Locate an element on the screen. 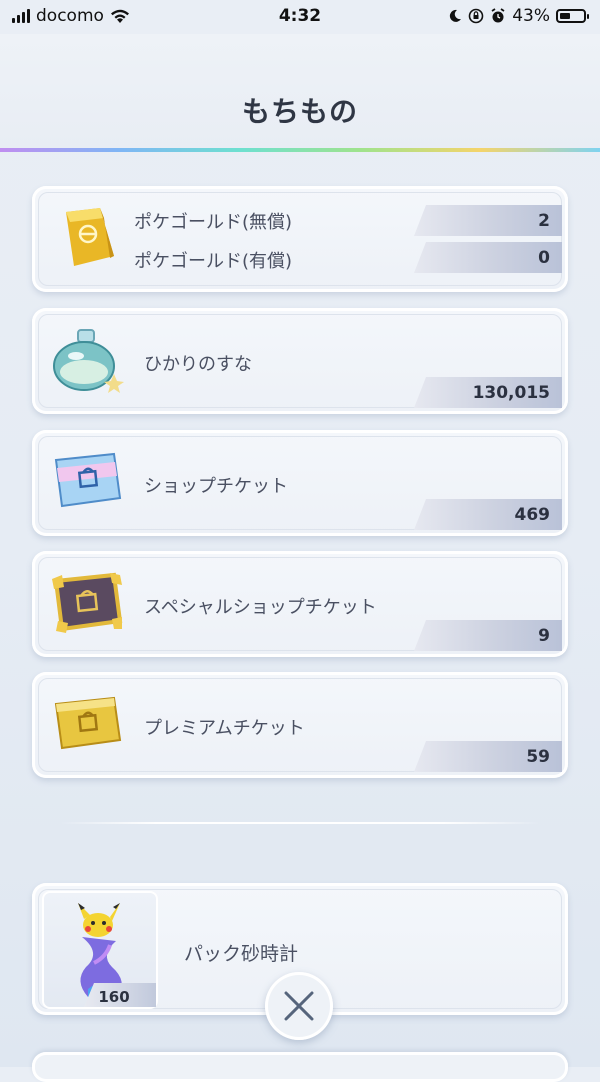 The image size is (600, 1082). premium-ticket-icon is located at coordinates (88, 723).